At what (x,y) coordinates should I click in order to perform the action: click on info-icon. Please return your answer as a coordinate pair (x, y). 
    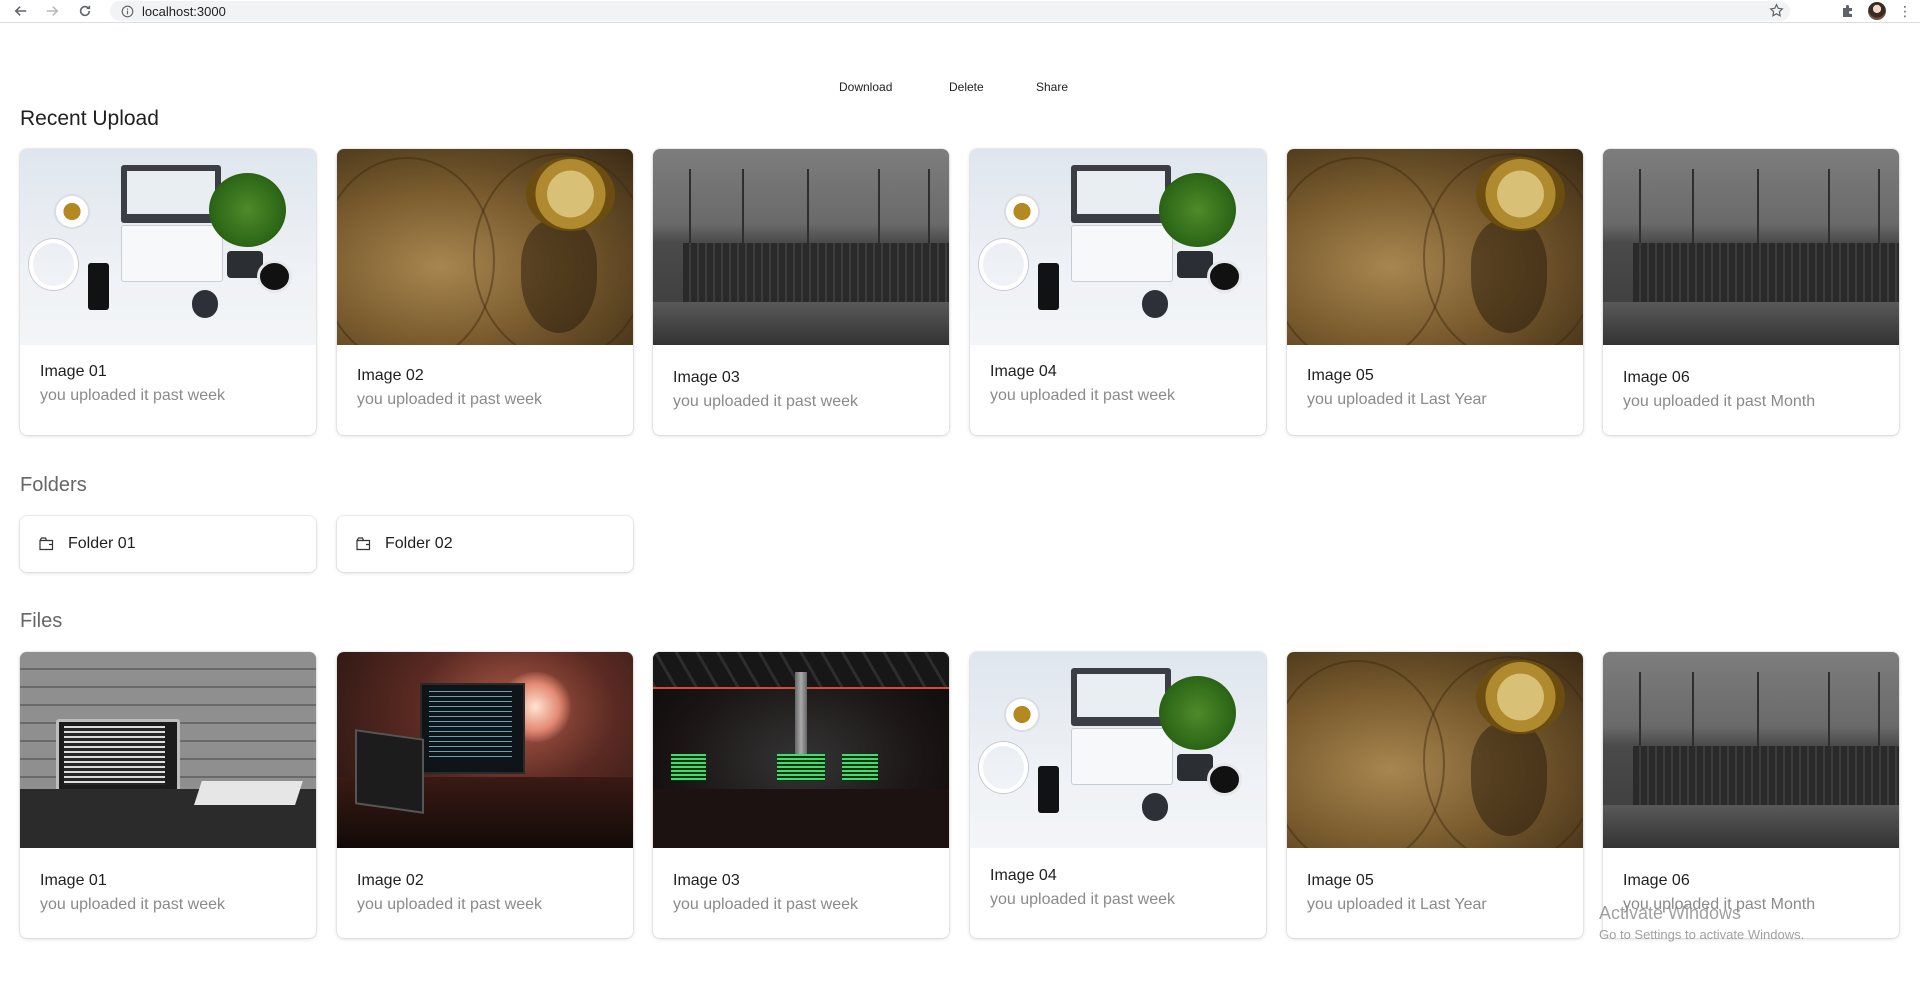
    Looking at the image, I should click on (127, 11).